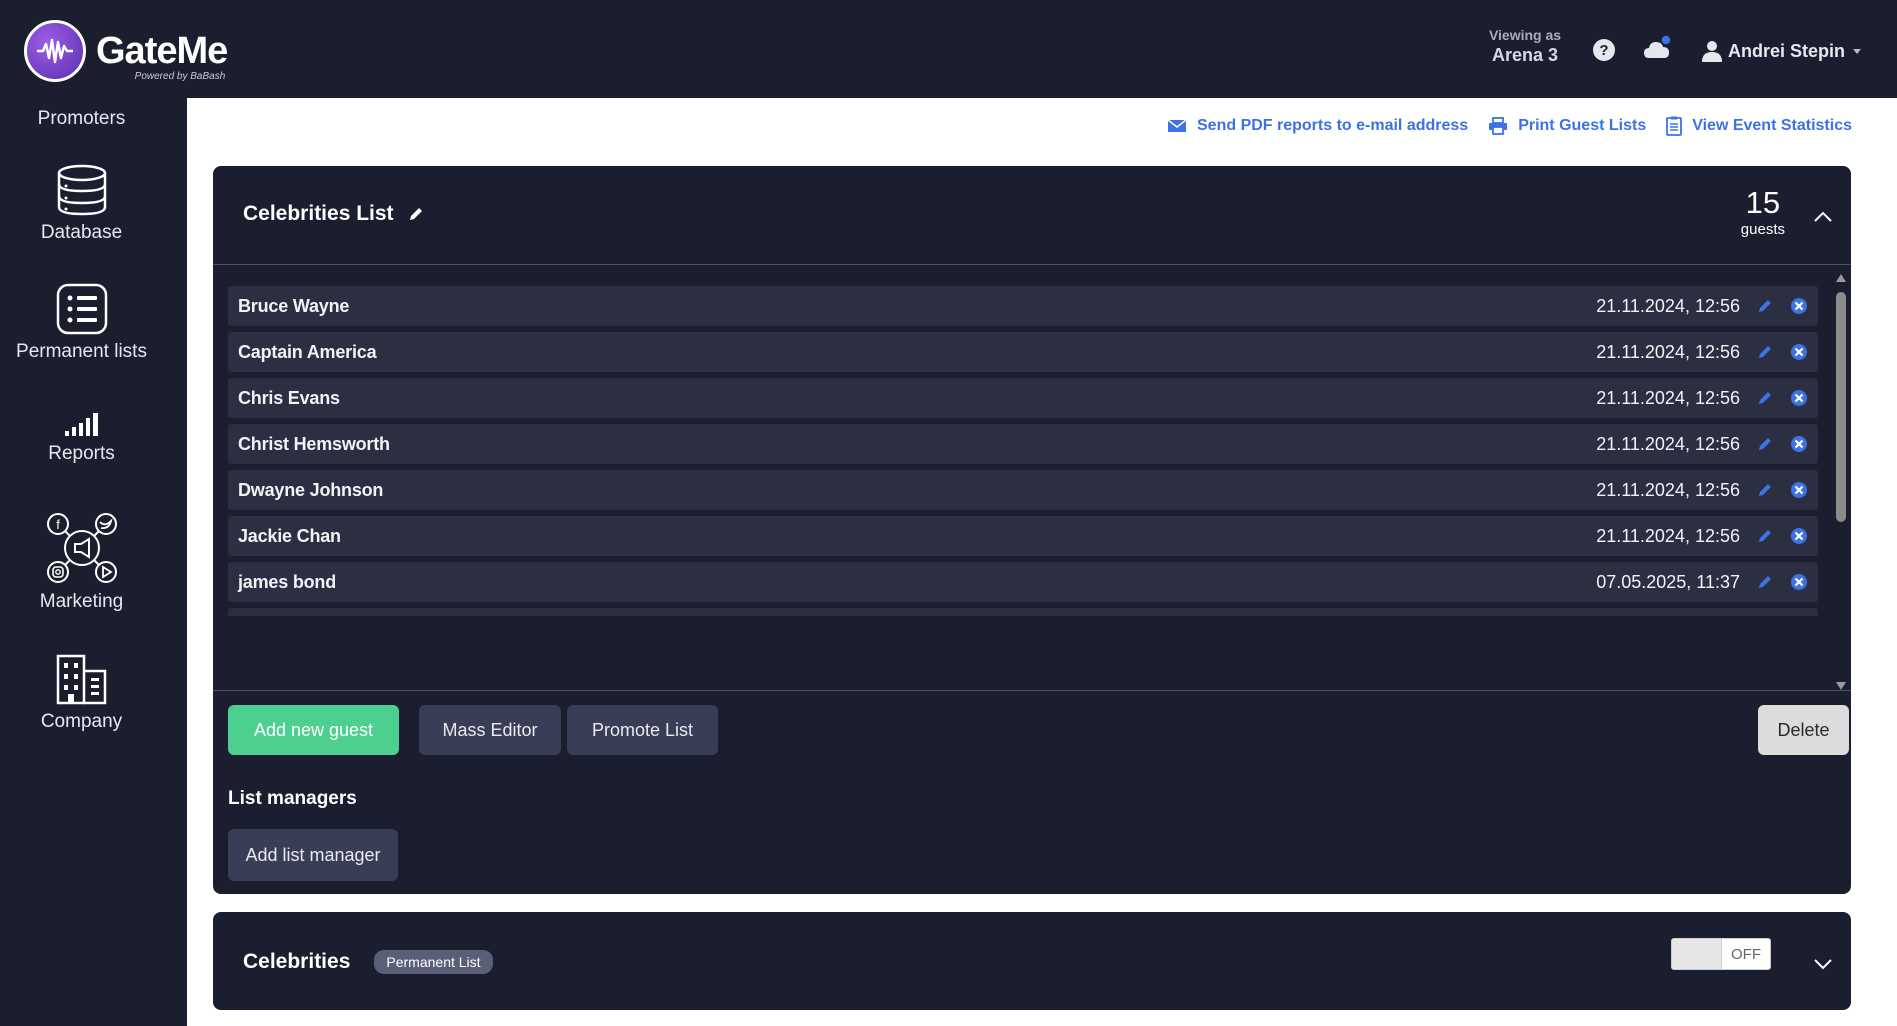  Describe the element at coordinates (1032, 961) in the screenshot. I see `permanent-list-panel: Celebrities Permanent List OFF` at that location.